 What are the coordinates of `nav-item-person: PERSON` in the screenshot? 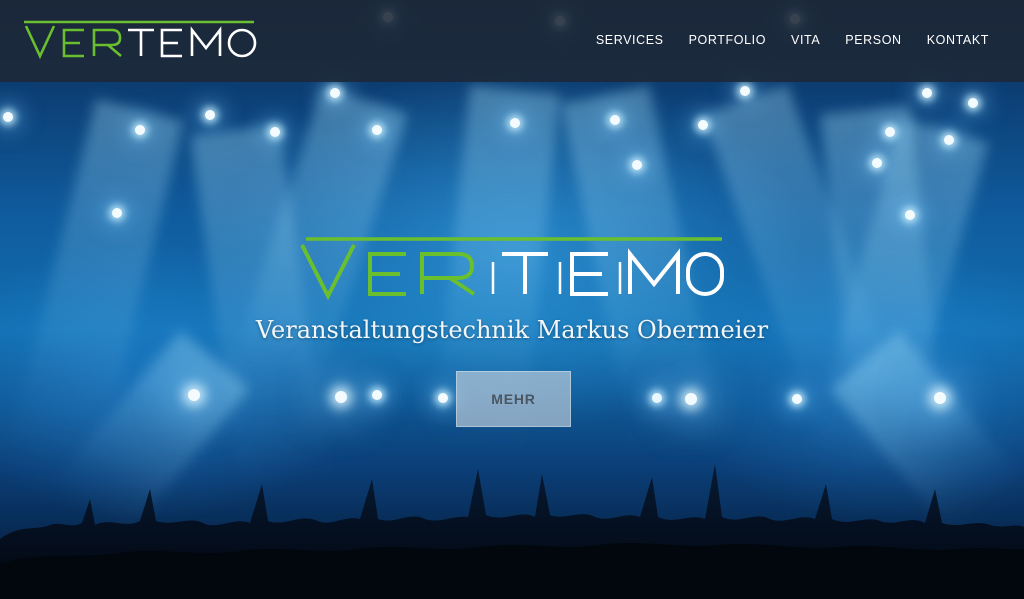 It's located at (873, 40).